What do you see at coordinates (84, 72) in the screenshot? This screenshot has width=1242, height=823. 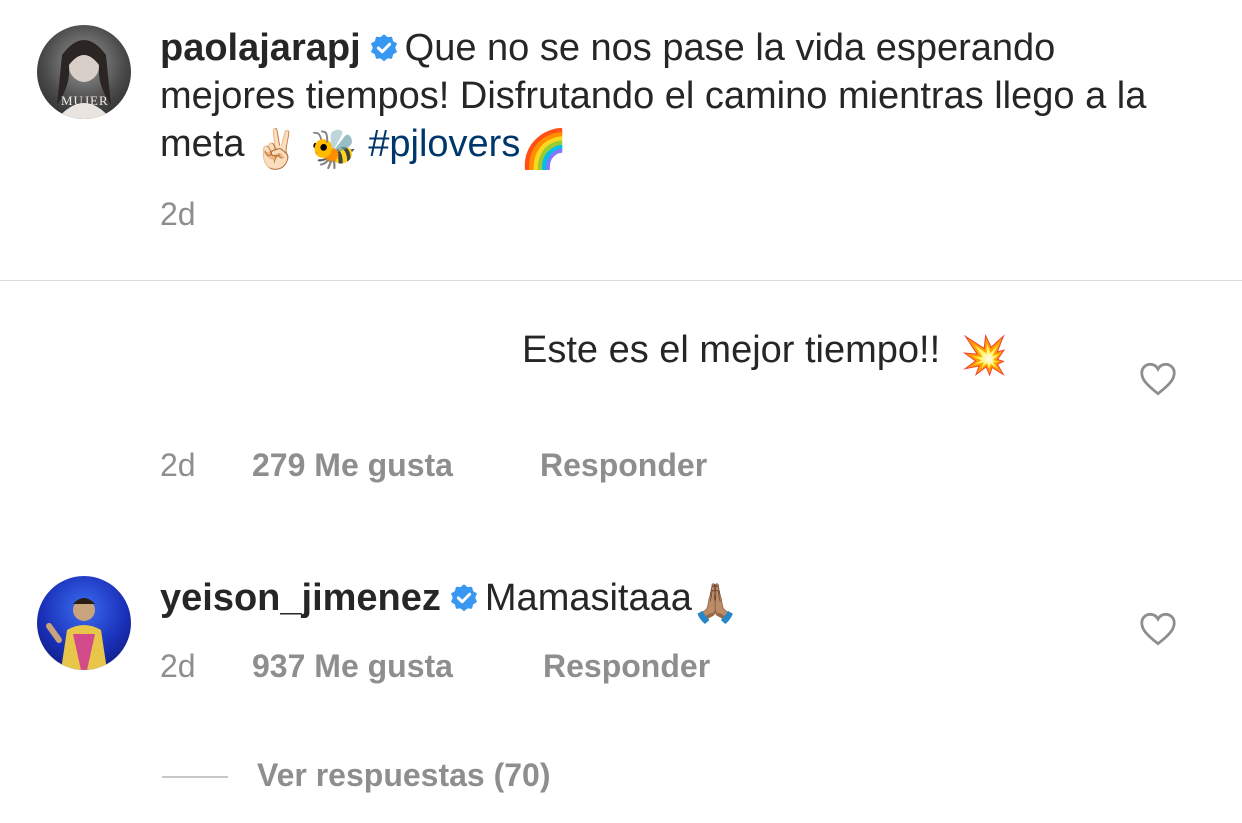 I see `avatar-paolajarapj: MUJER` at bounding box center [84, 72].